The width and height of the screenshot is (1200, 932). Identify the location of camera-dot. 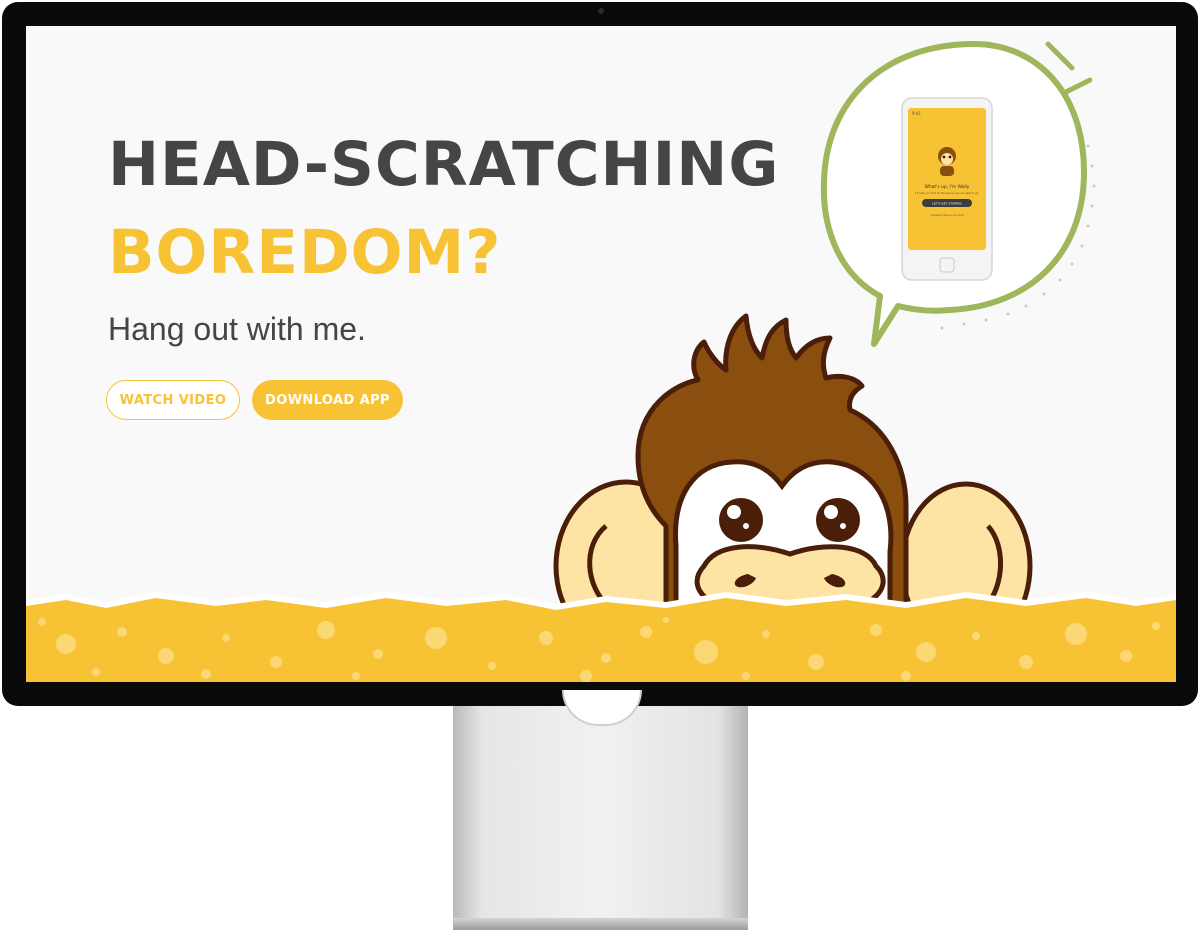
(601, 11).